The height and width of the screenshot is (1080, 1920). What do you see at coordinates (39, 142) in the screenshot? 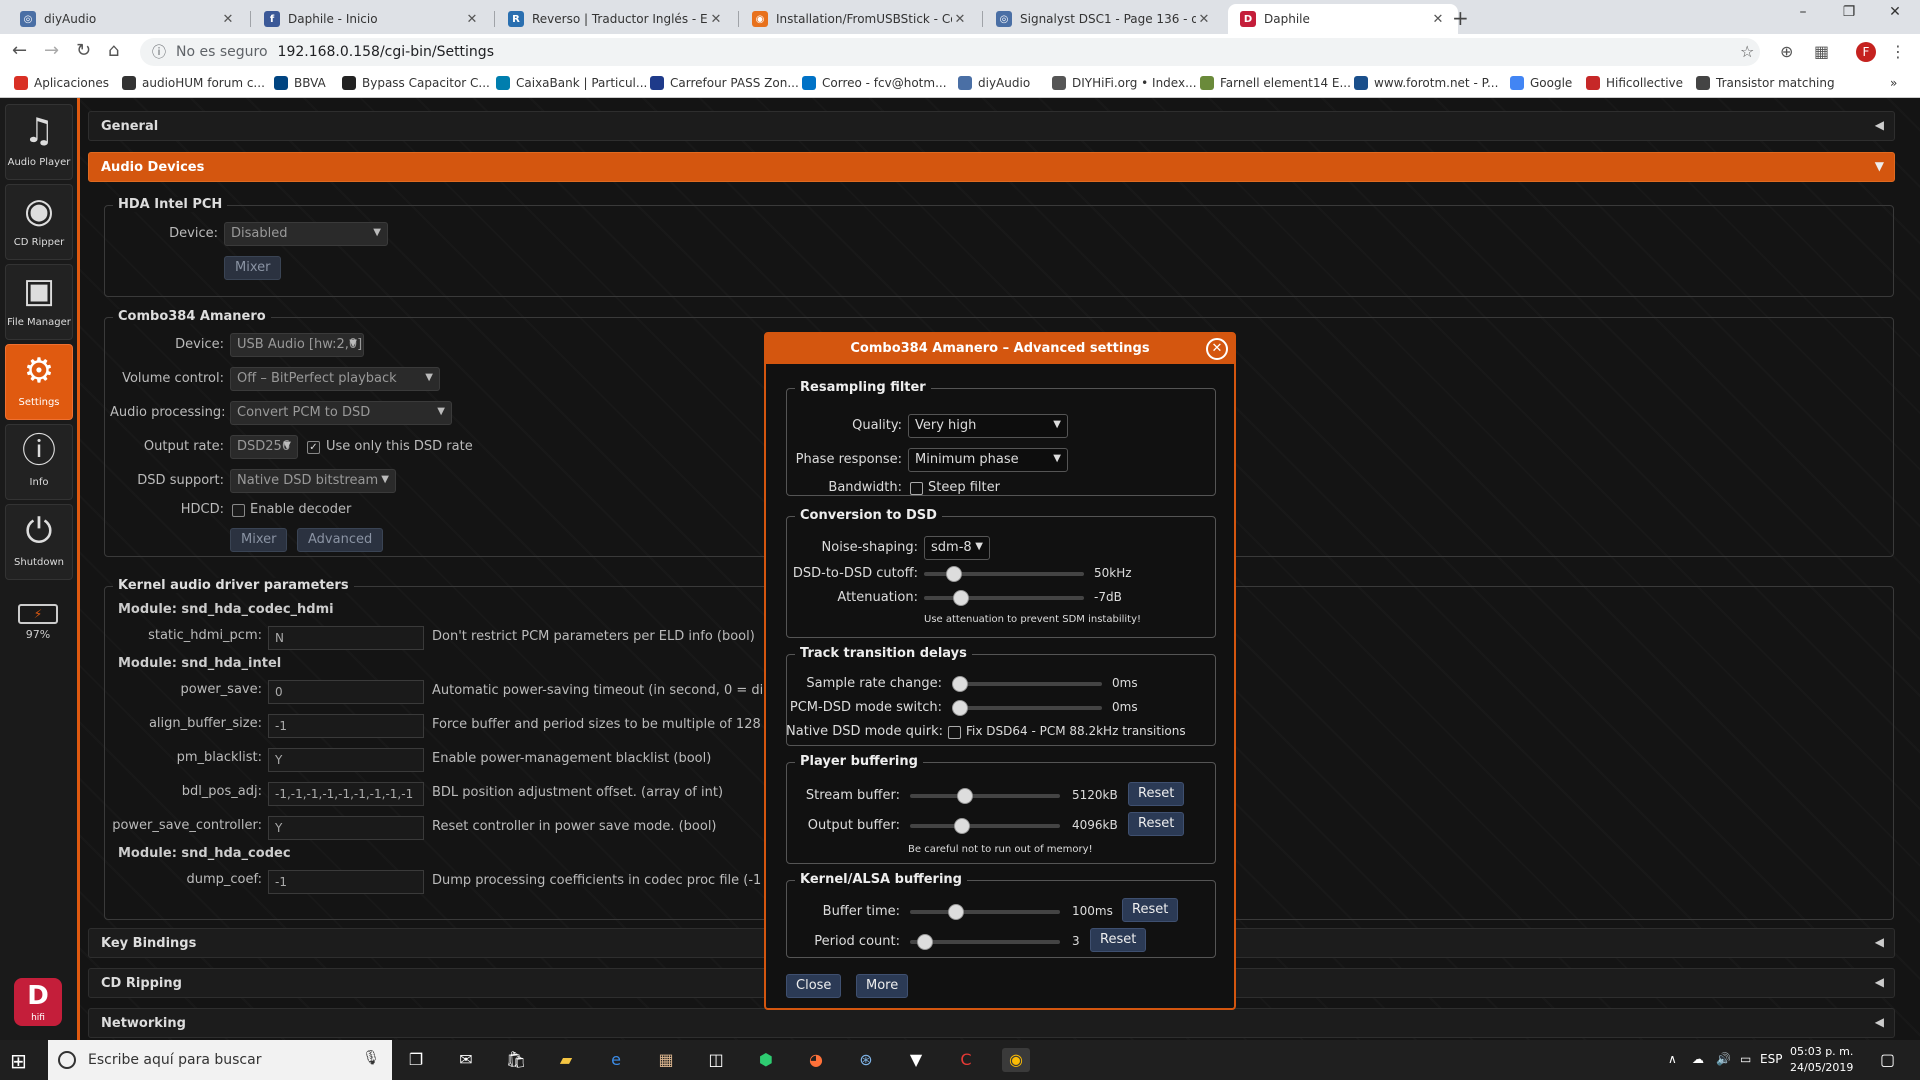
I see `sidebar-item-audio-player: ♫ Audio Player` at bounding box center [39, 142].